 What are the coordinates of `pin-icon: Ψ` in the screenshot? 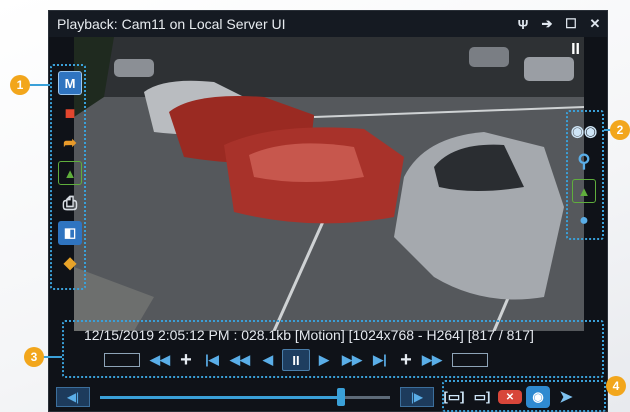 It's located at (523, 24).